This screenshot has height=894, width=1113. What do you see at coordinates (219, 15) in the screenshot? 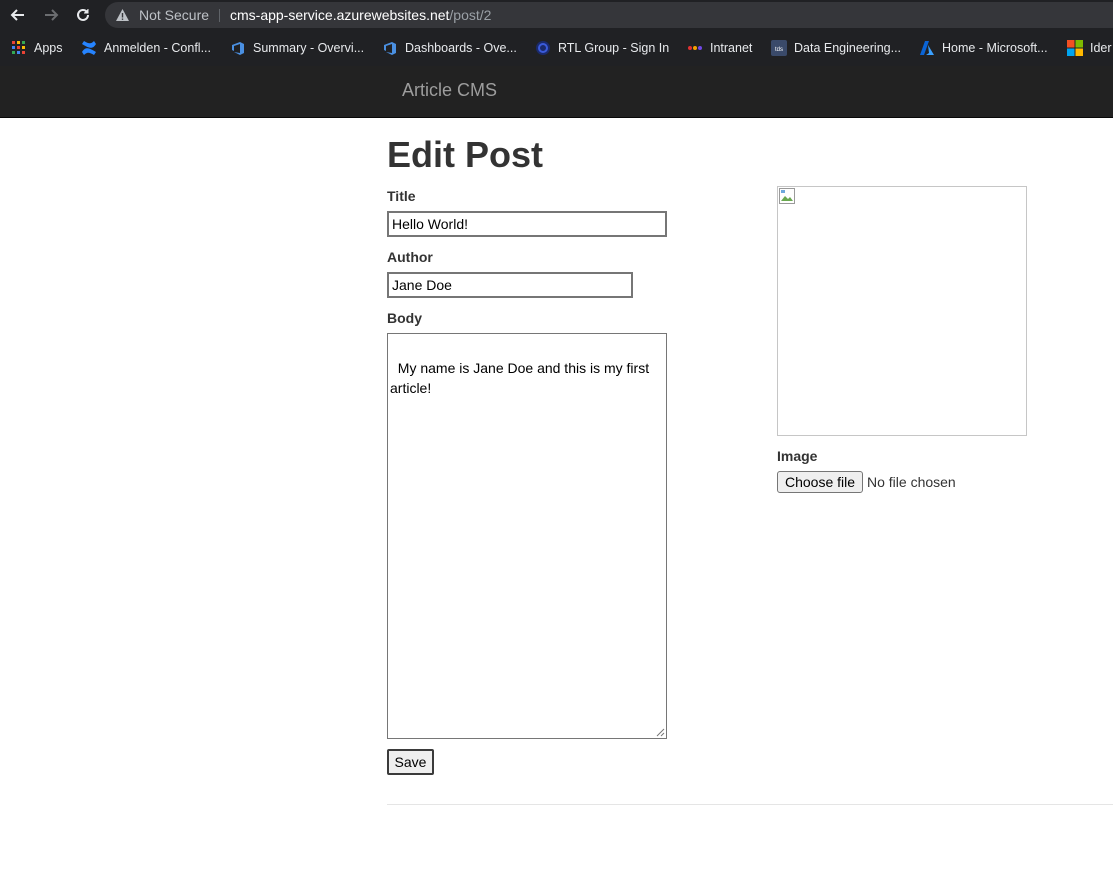
I see `omnibox-divider` at bounding box center [219, 15].